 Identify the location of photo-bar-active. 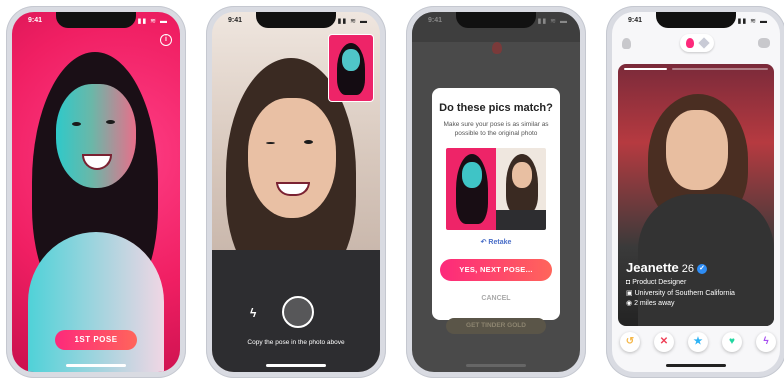
(646, 69).